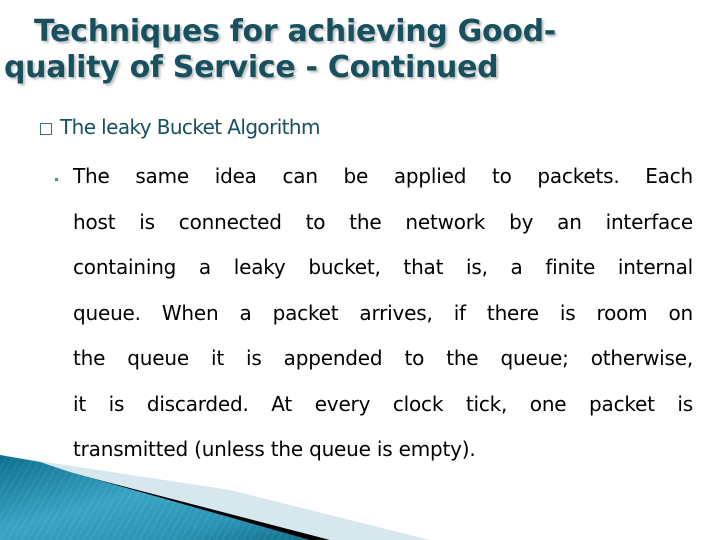  Describe the element at coordinates (295, 31) in the screenshot. I see `title-line-1: Techniques for achieving Good-` at that location.